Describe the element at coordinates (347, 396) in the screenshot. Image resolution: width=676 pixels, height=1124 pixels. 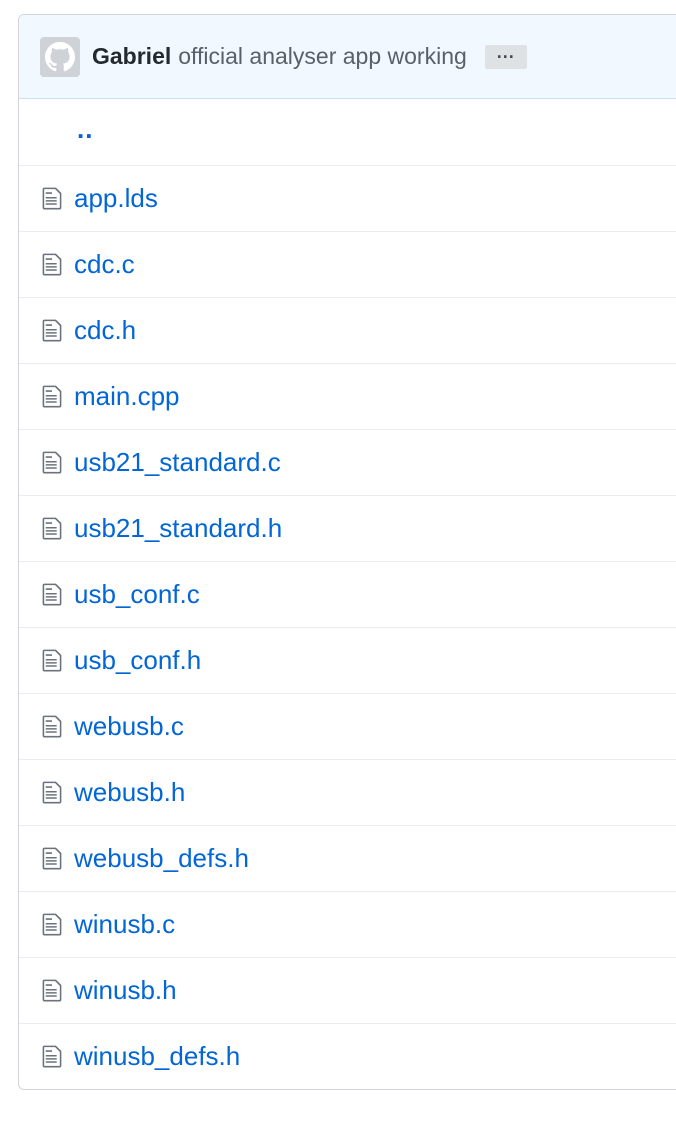
I see `file-row: main.cpp` at that location.